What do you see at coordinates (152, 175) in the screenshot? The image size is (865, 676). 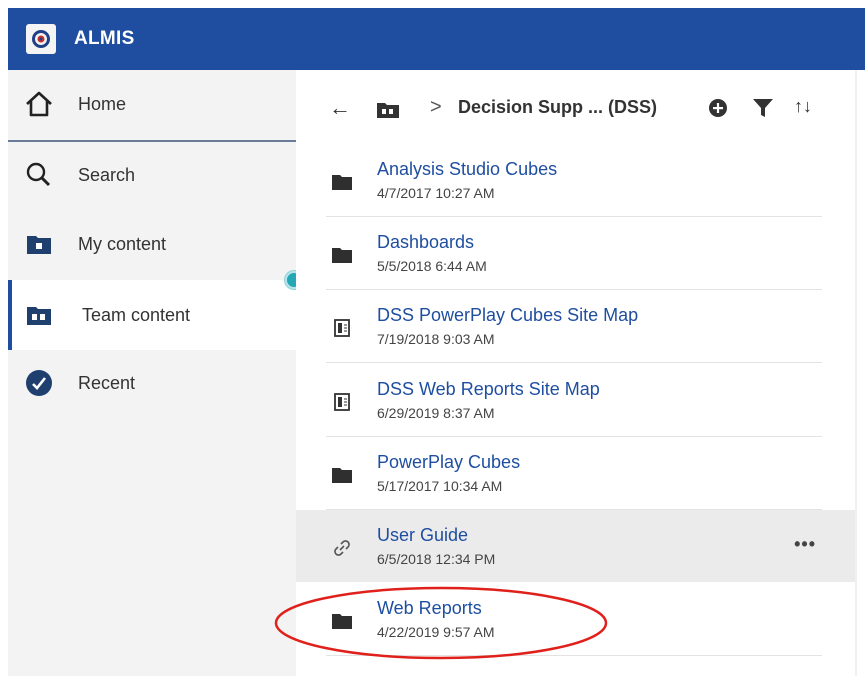 I see `sidebar-item-search: Search` at bounding box center [152, 175].